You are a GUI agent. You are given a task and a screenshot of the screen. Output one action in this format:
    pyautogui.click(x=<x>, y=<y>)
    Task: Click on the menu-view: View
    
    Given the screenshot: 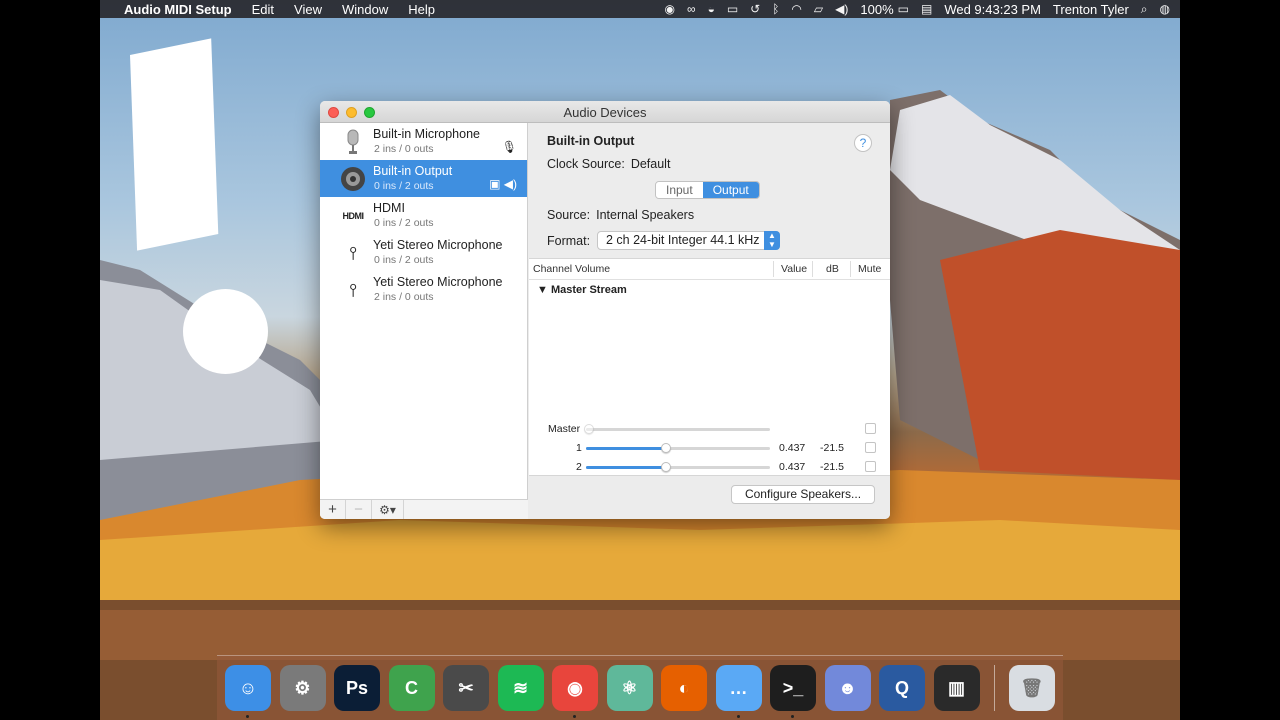 What is the action you would take?
    pyautogui.click(x=308, y=9)
    